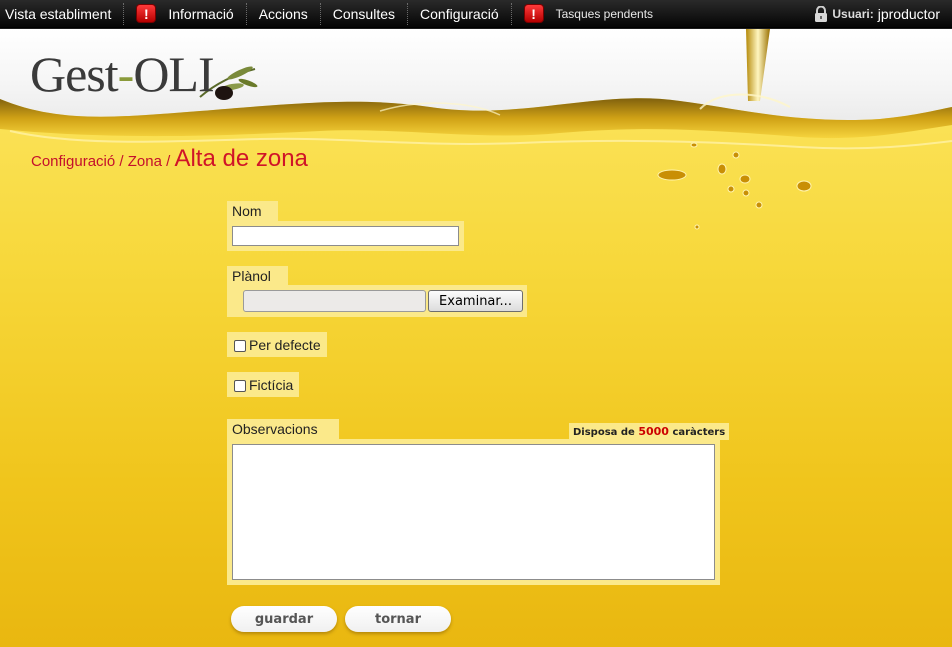  Describe the element at coordinates (73, 161) in the screenshot. I see `breadcrumb-configuracio: Configuració` at that location.